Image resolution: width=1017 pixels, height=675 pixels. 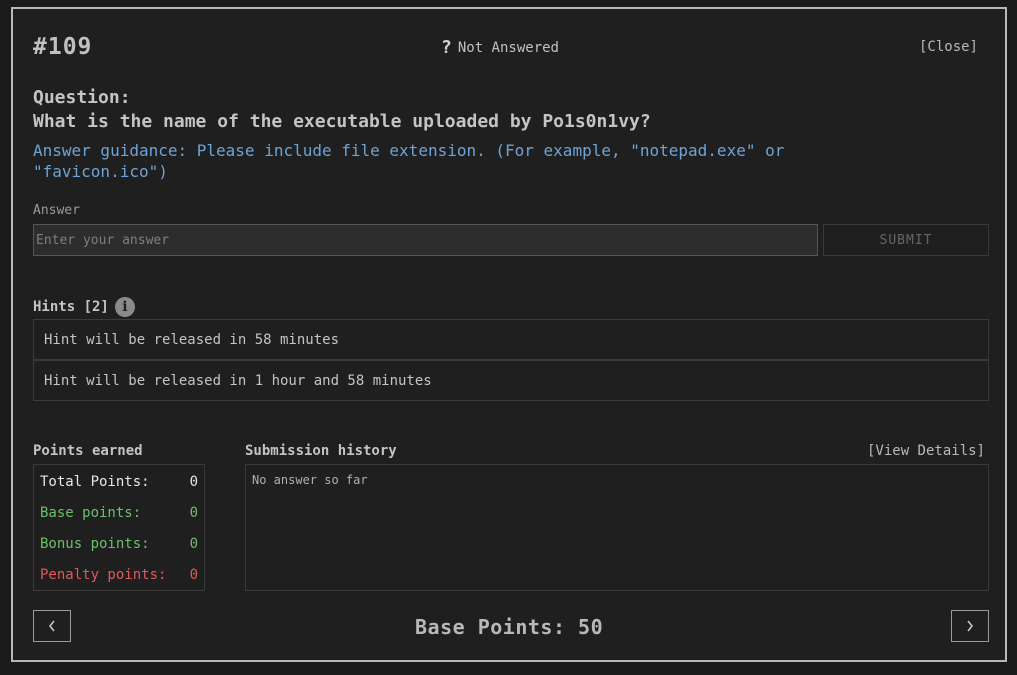 I want to click on answer-label: Answer, so click(x=56, y=210).